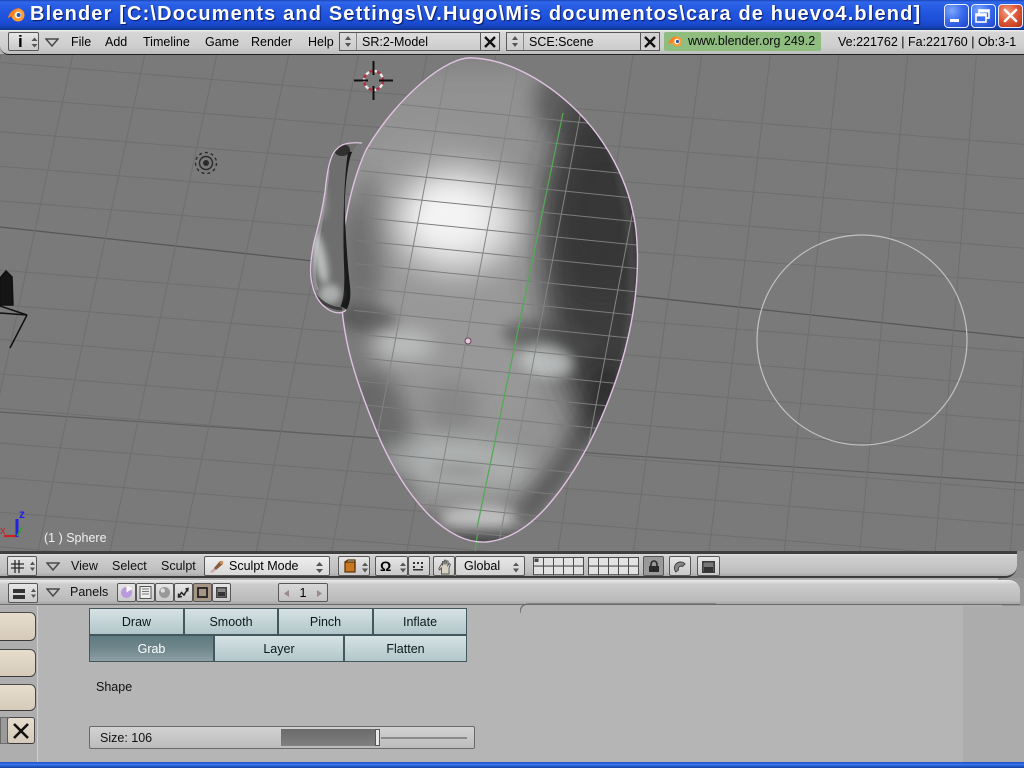 The image size is (1024, 768). What do you see at coordinates (75, 538) in the screenshot?
I see `svg-text: (1 ) Sphere` at bounding box center [75, 538].